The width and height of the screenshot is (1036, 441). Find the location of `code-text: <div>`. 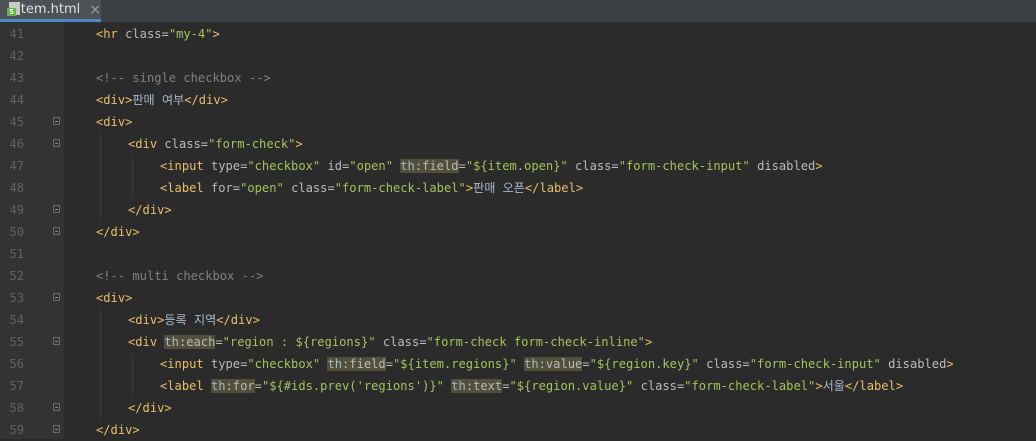

code-text: <div> is located at coordinates (114, 122).